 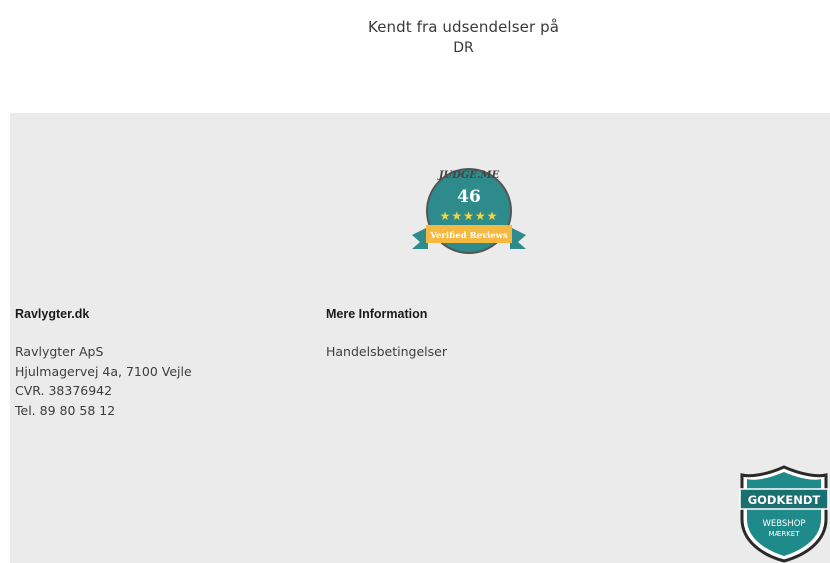 I want to click on godkendt-badge: GODKENDT WEBSHOP MÆRKET, so click(x=784, y=514).